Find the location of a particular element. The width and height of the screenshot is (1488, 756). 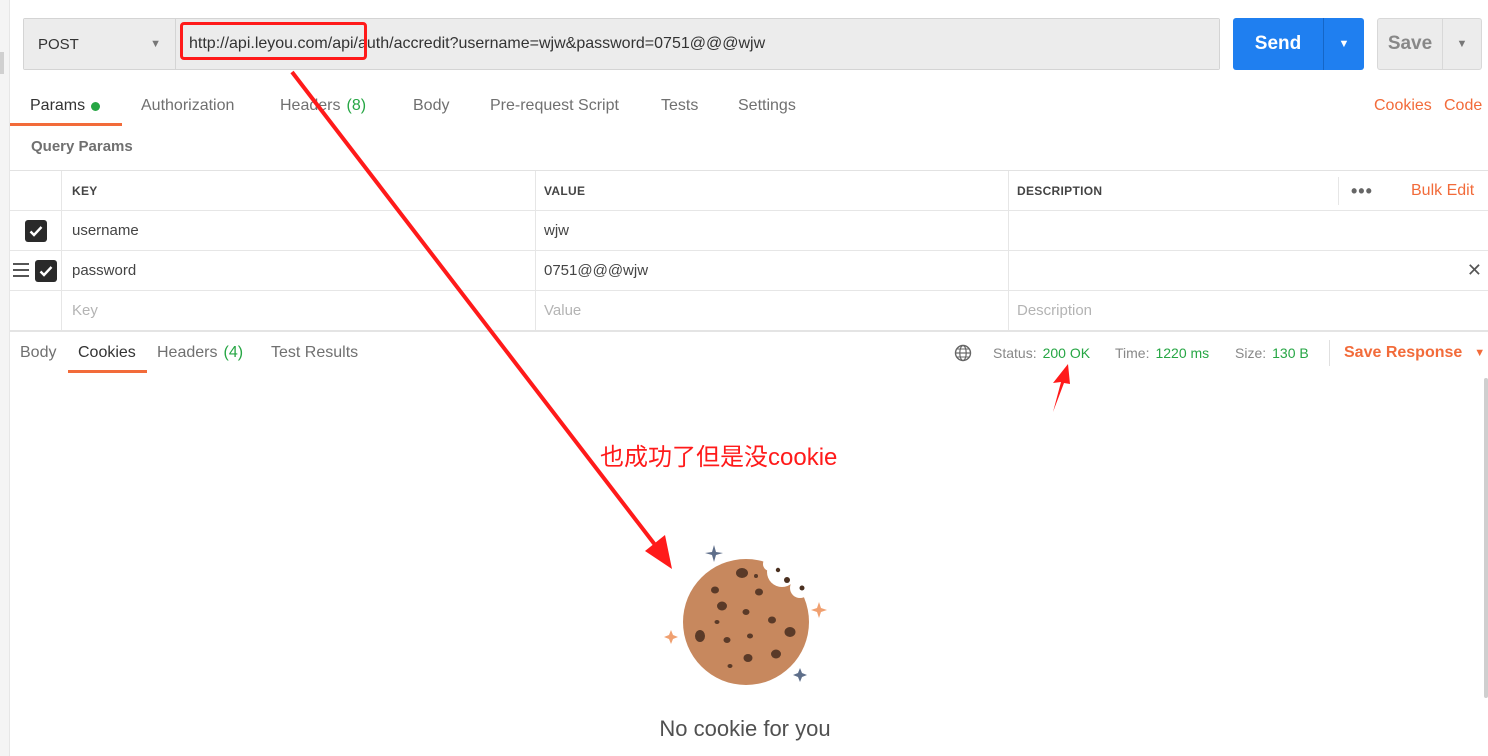

save-response-label: Save Response is located at coordinates (1403, 352).